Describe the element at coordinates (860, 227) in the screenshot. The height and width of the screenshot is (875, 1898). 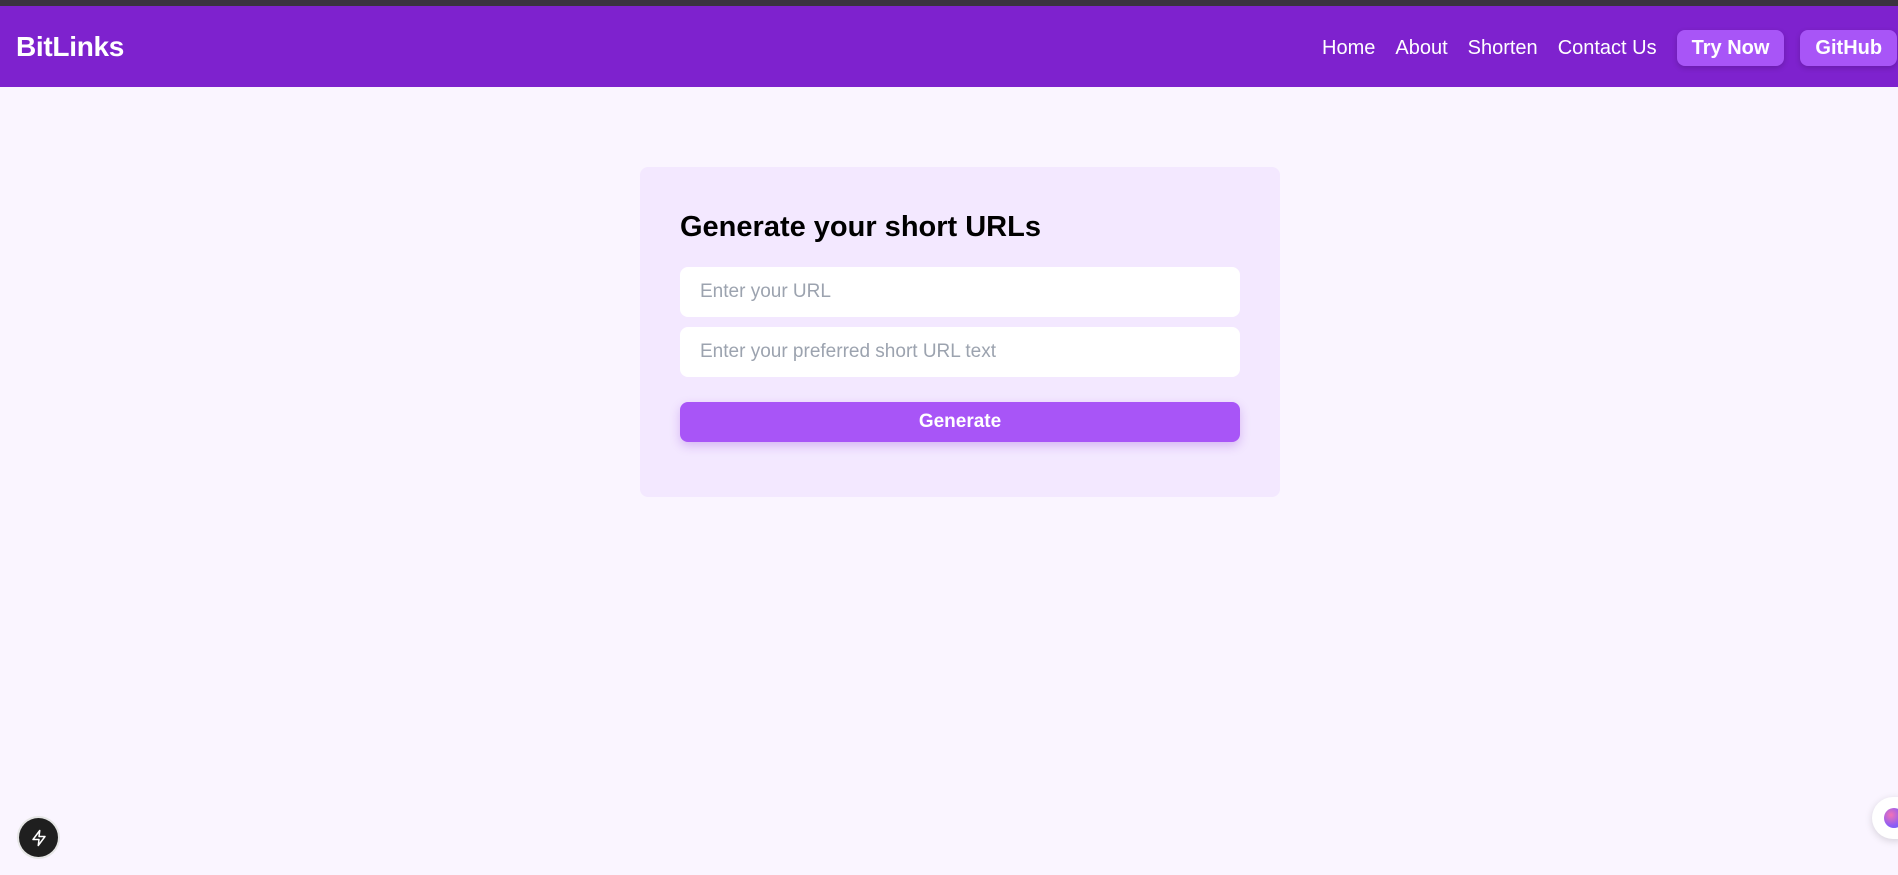
I see `form-title: Generate your short URLs` at that location.